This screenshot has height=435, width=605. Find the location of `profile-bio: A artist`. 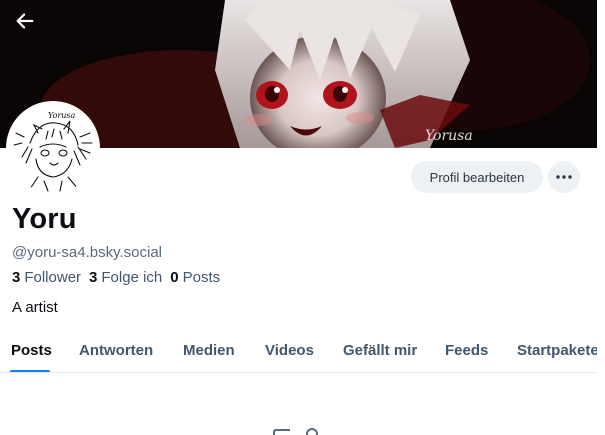

profile-bio: A artist is located at coordinates (35, 307).